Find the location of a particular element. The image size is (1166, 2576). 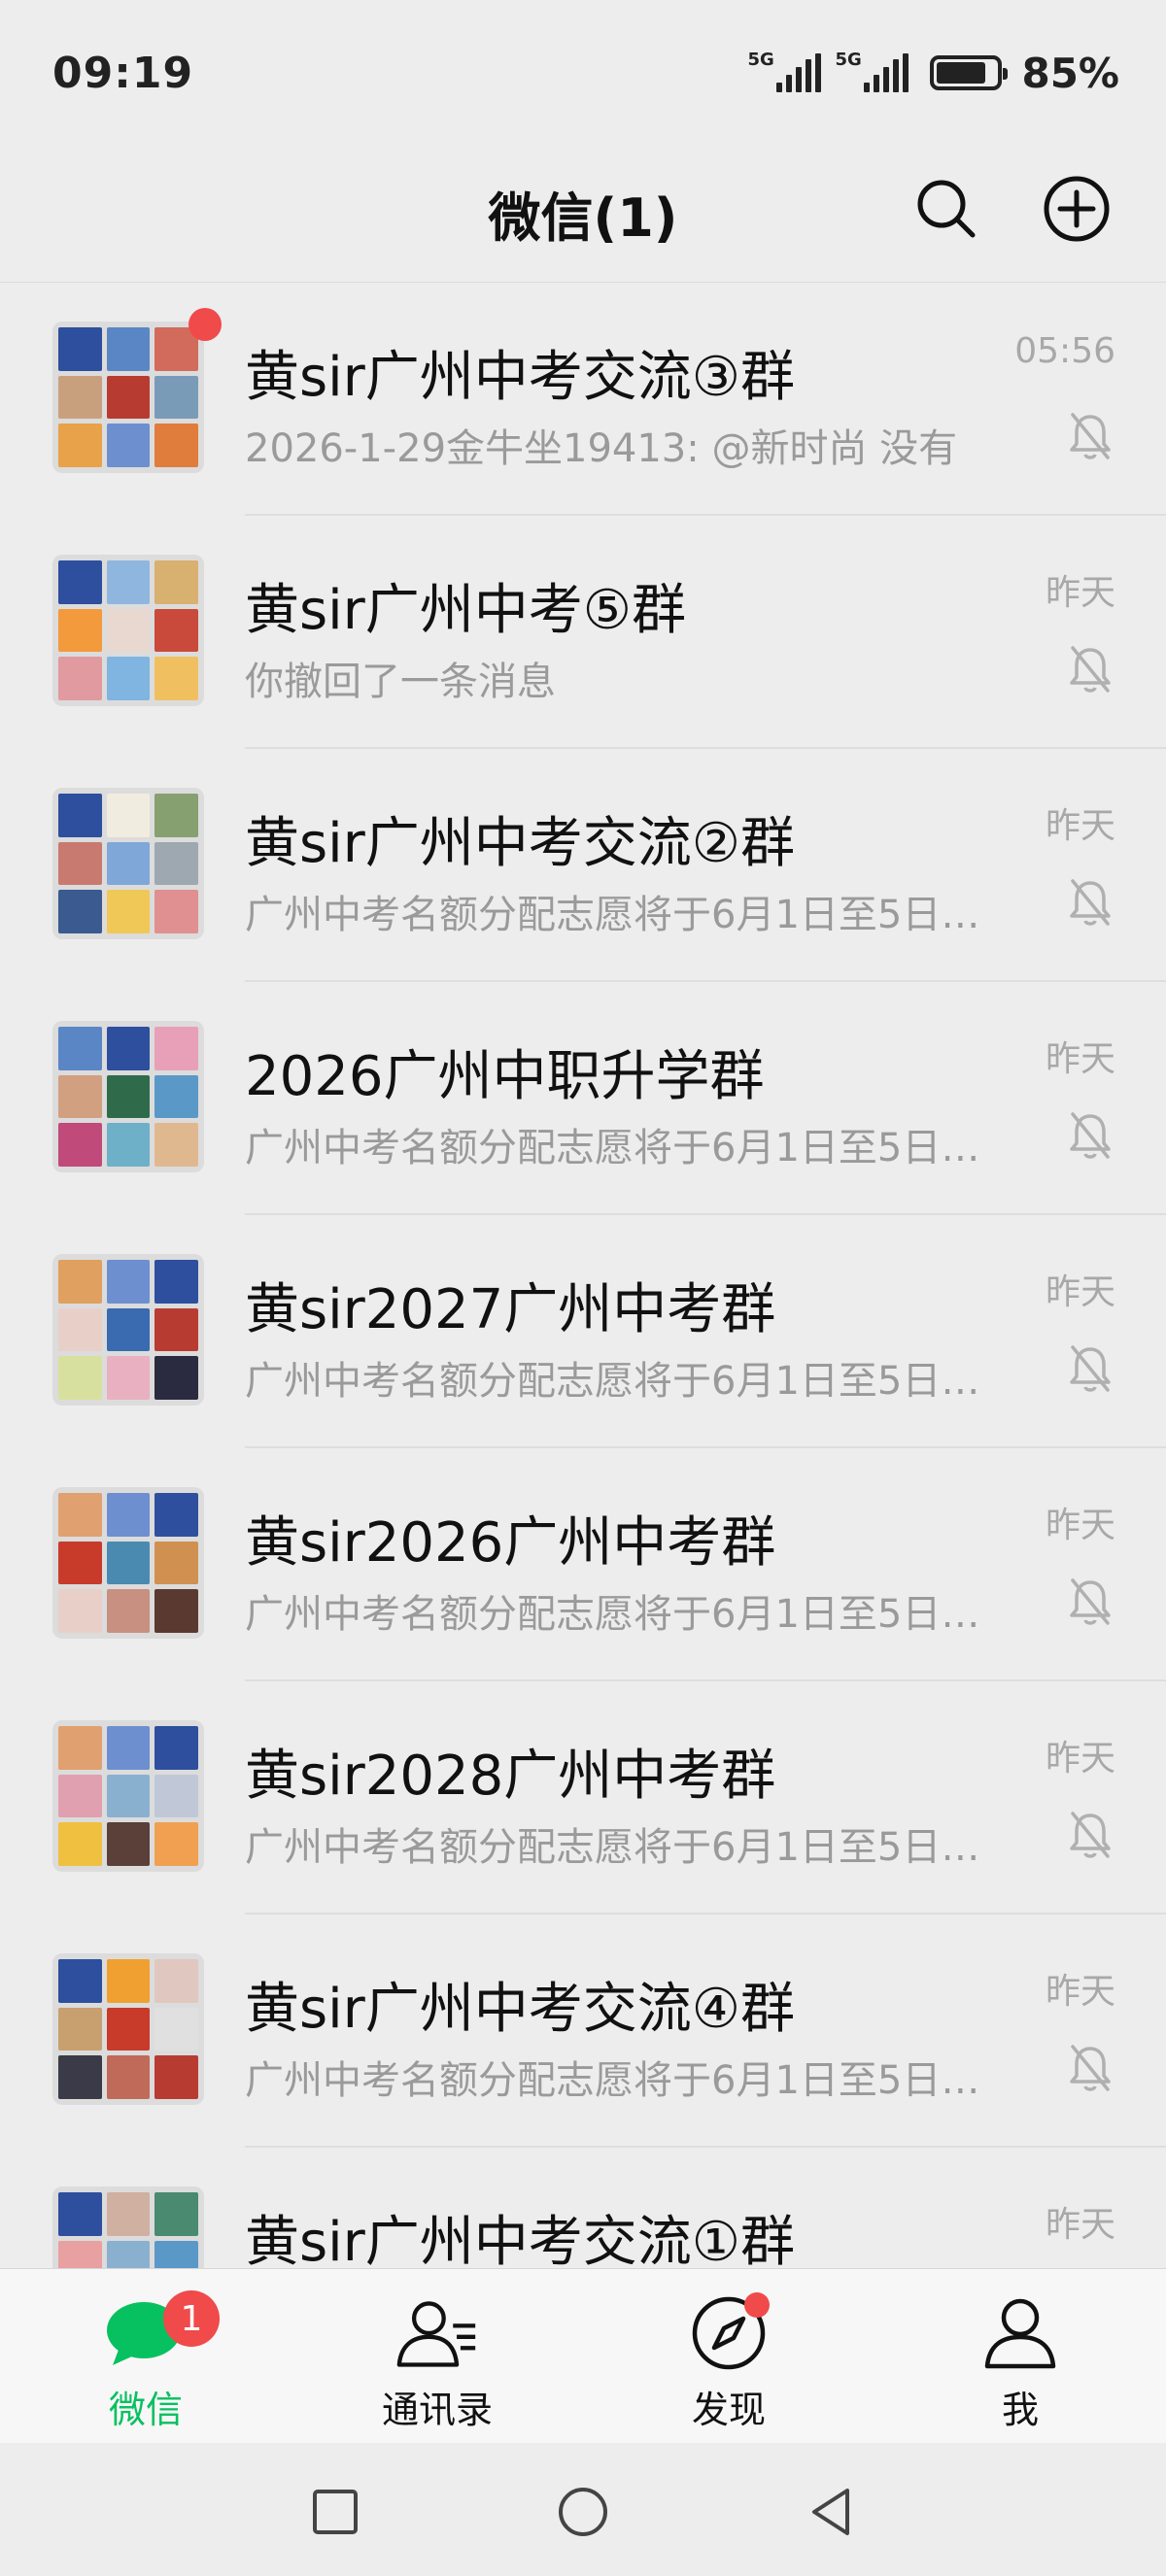

page-title: 微信(1) is located at coordinates (583, 218).